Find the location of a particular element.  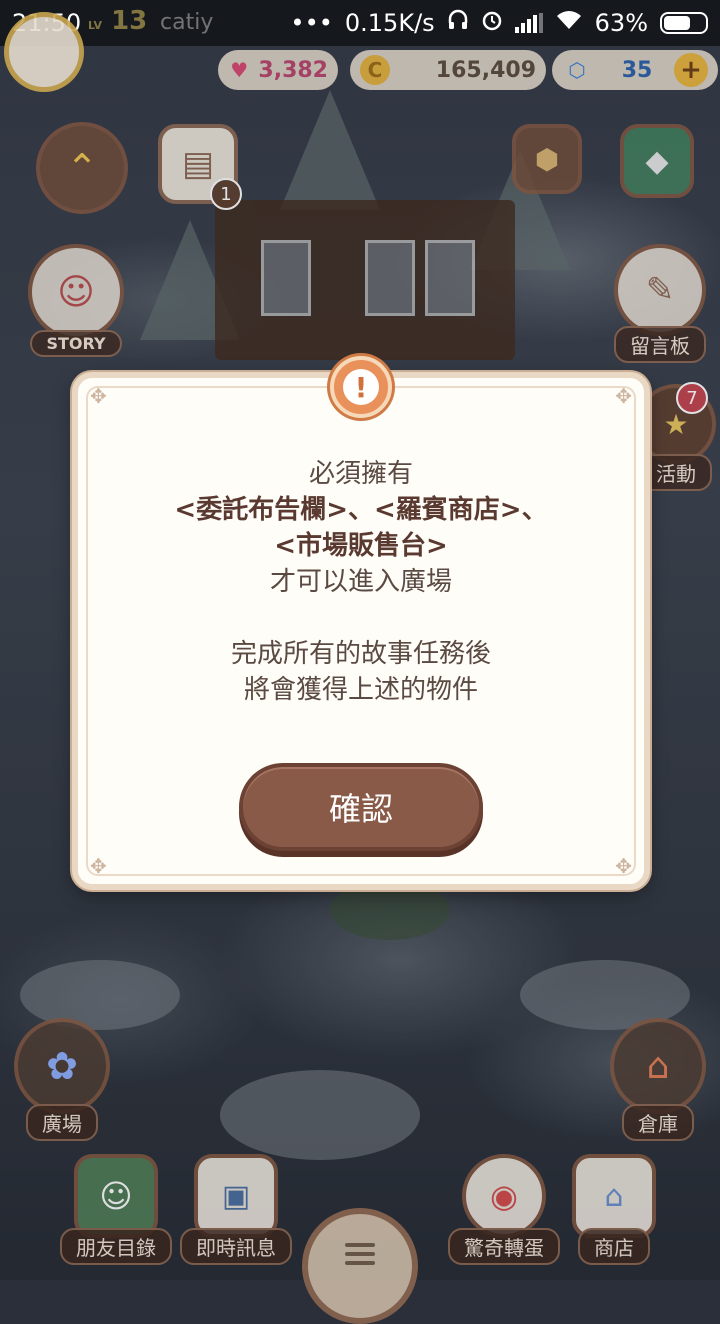

collapse-menu-button: ⌃ is located at coordinates (82, 168).